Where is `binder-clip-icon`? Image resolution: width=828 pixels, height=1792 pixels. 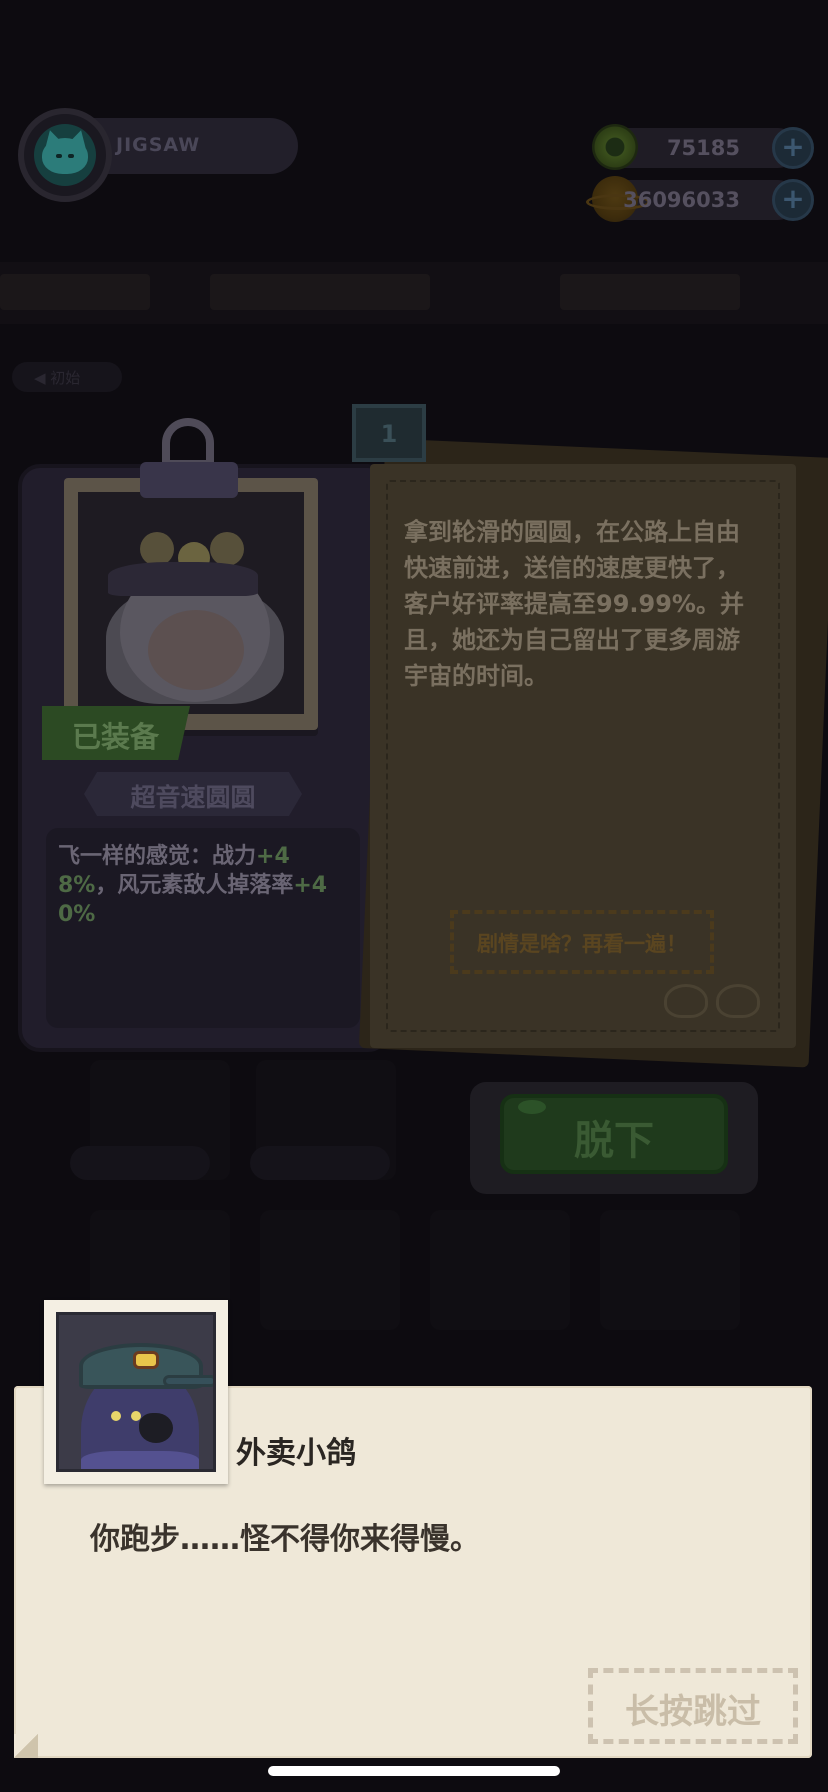
binder-clip-icon is located at coordinates (189, 458).